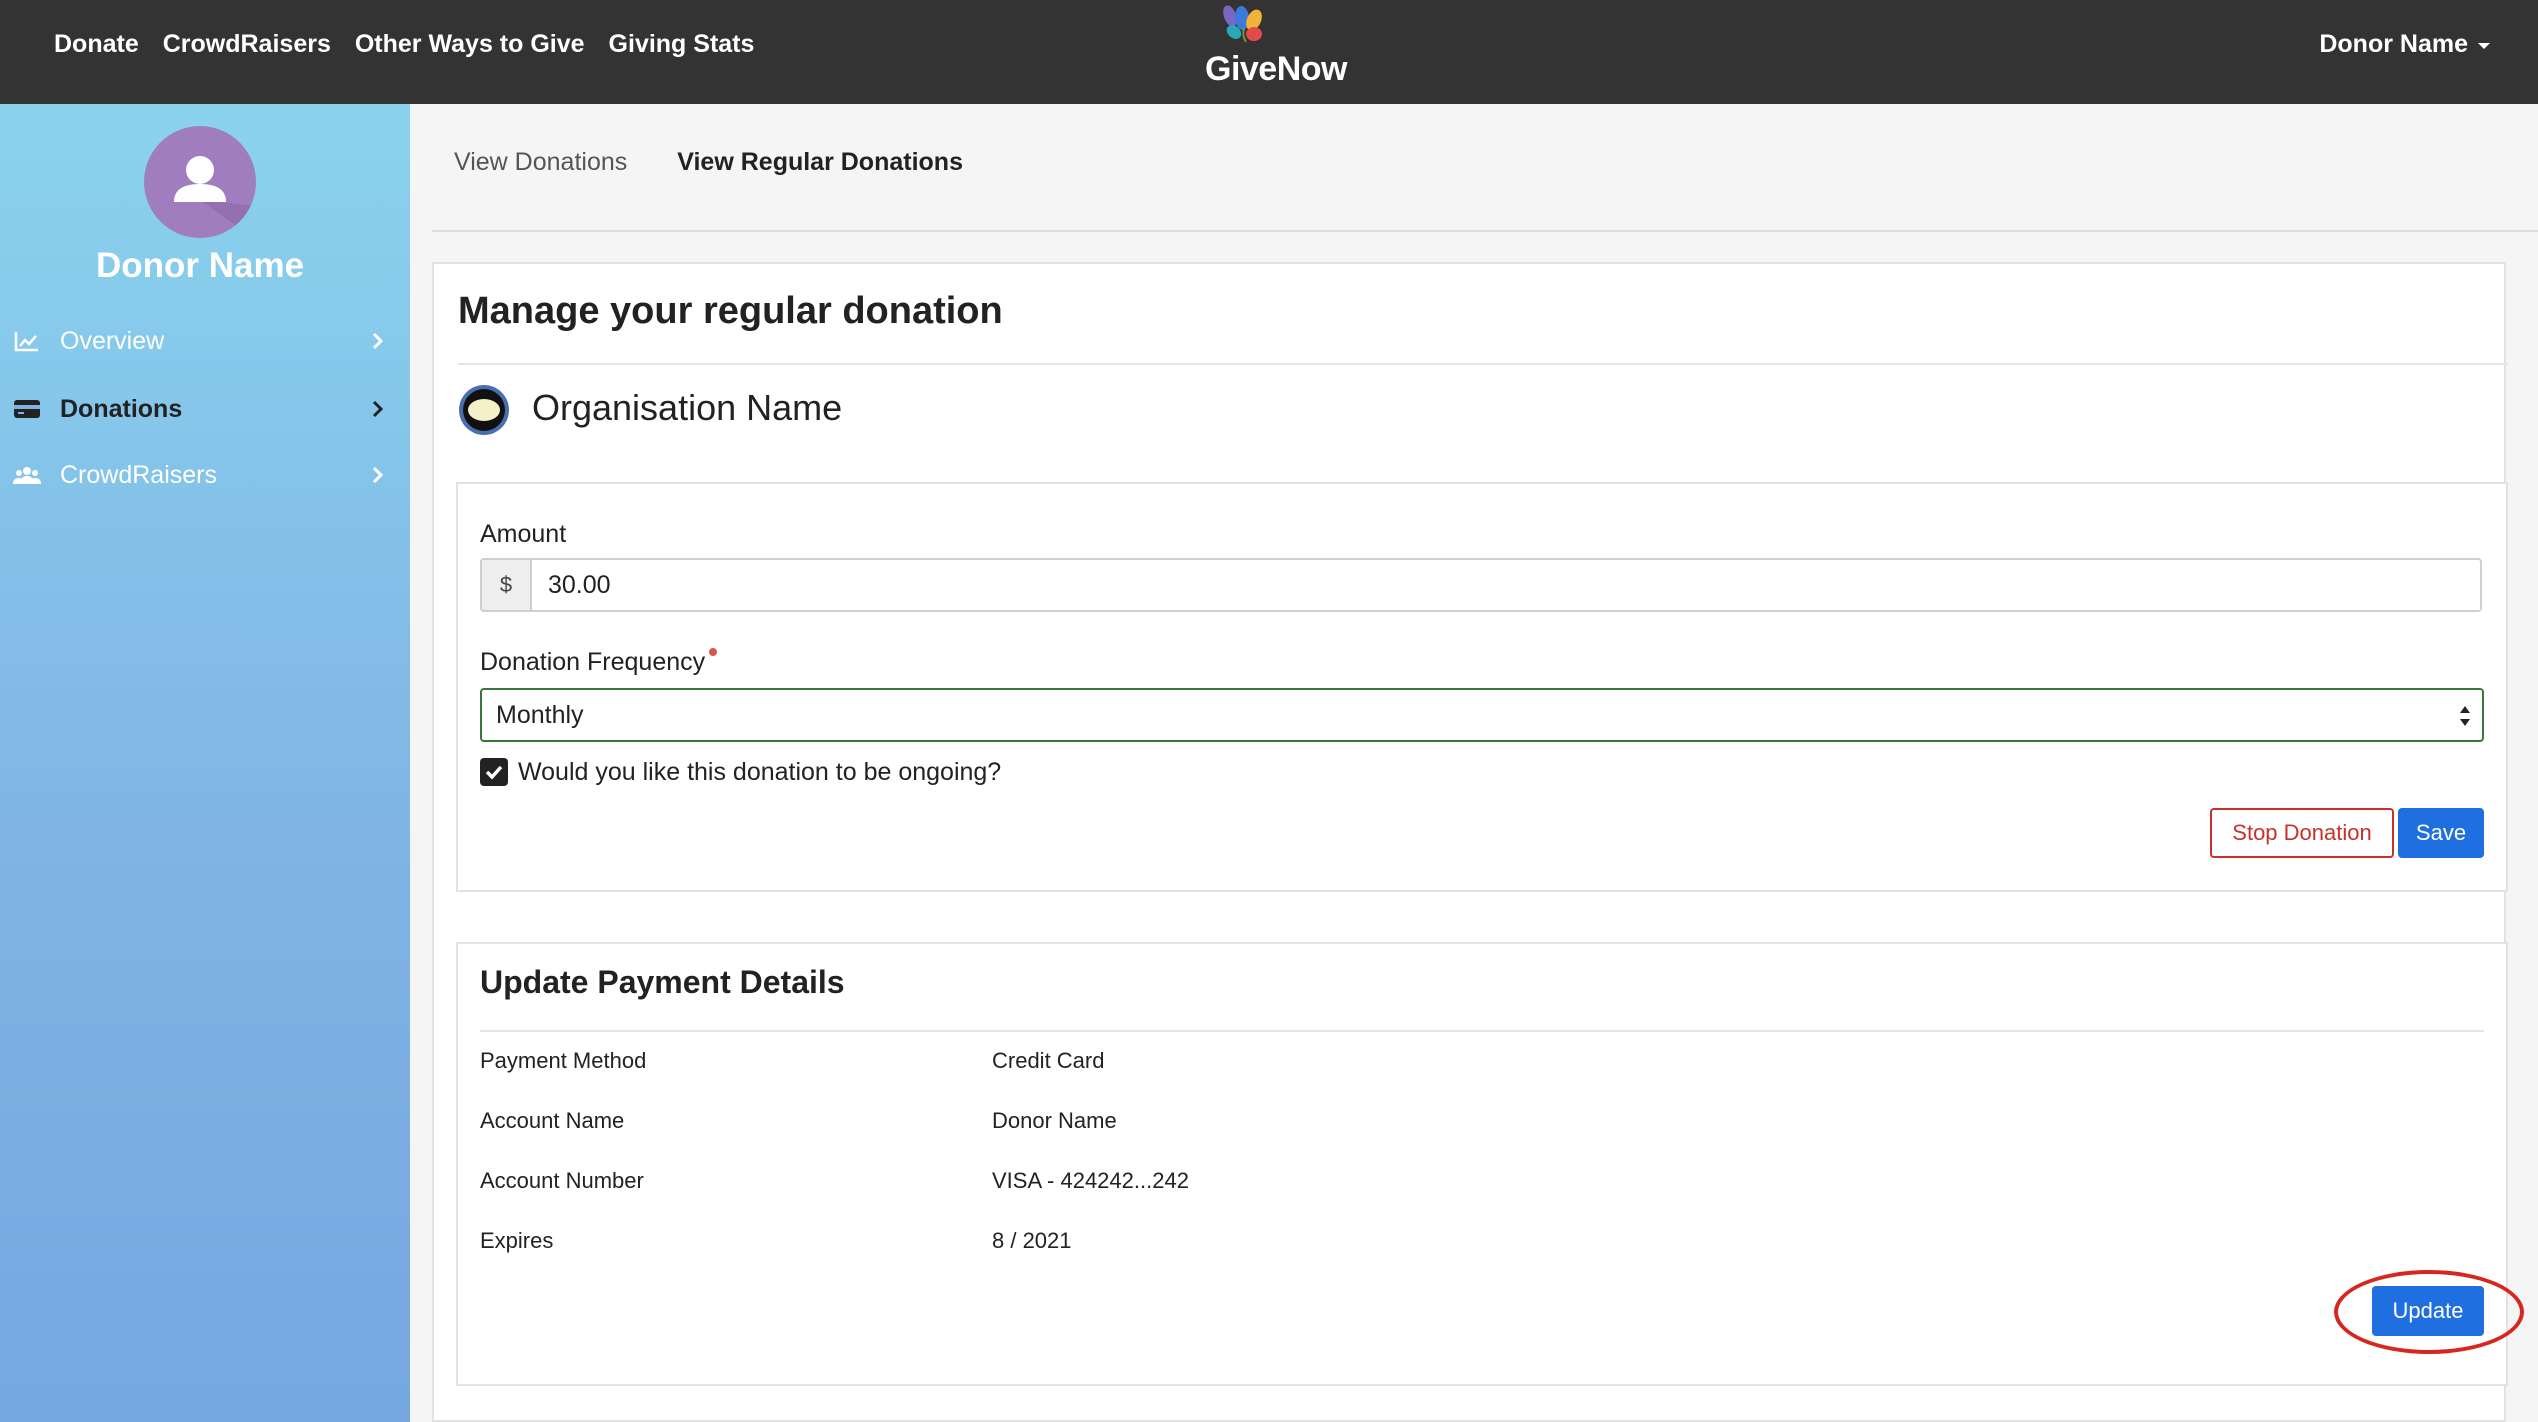 This screenshot has width=2538, height=1422. I want to click on stop-donation-button: Stop Donation, so click(2302, 833).